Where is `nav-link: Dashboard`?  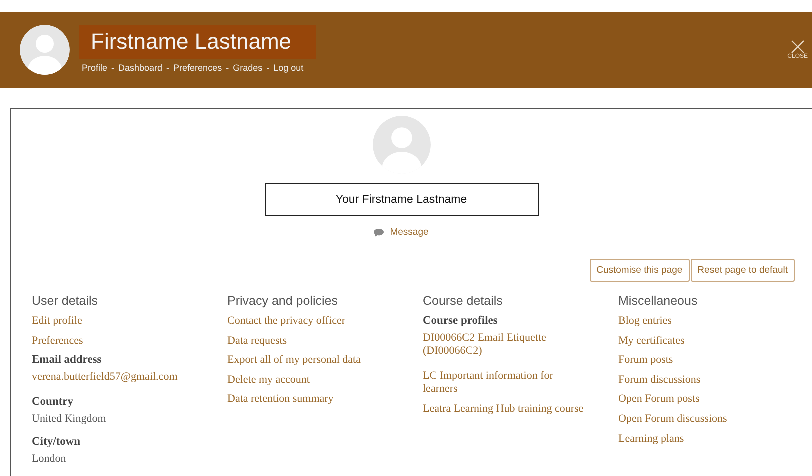
nav-link: Dashboard is located at coordinates (140, 68).